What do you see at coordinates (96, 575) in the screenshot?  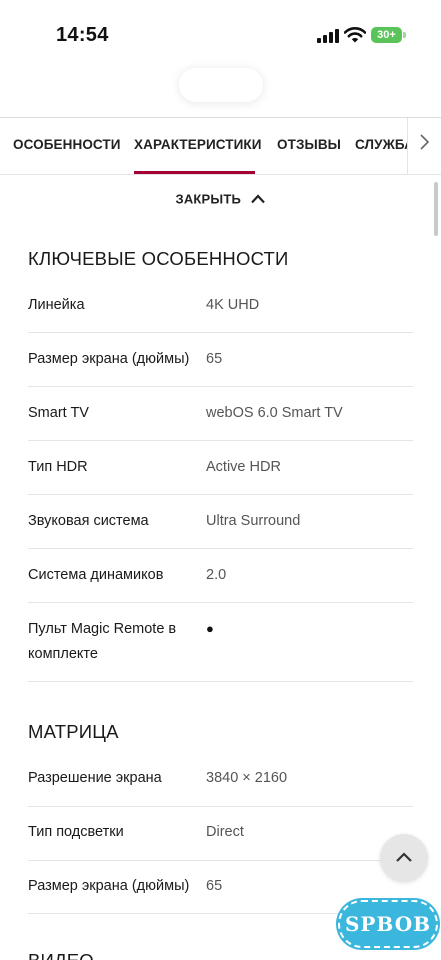 I see `spec-label: Система динамиков` at bounding box center [96, 575].